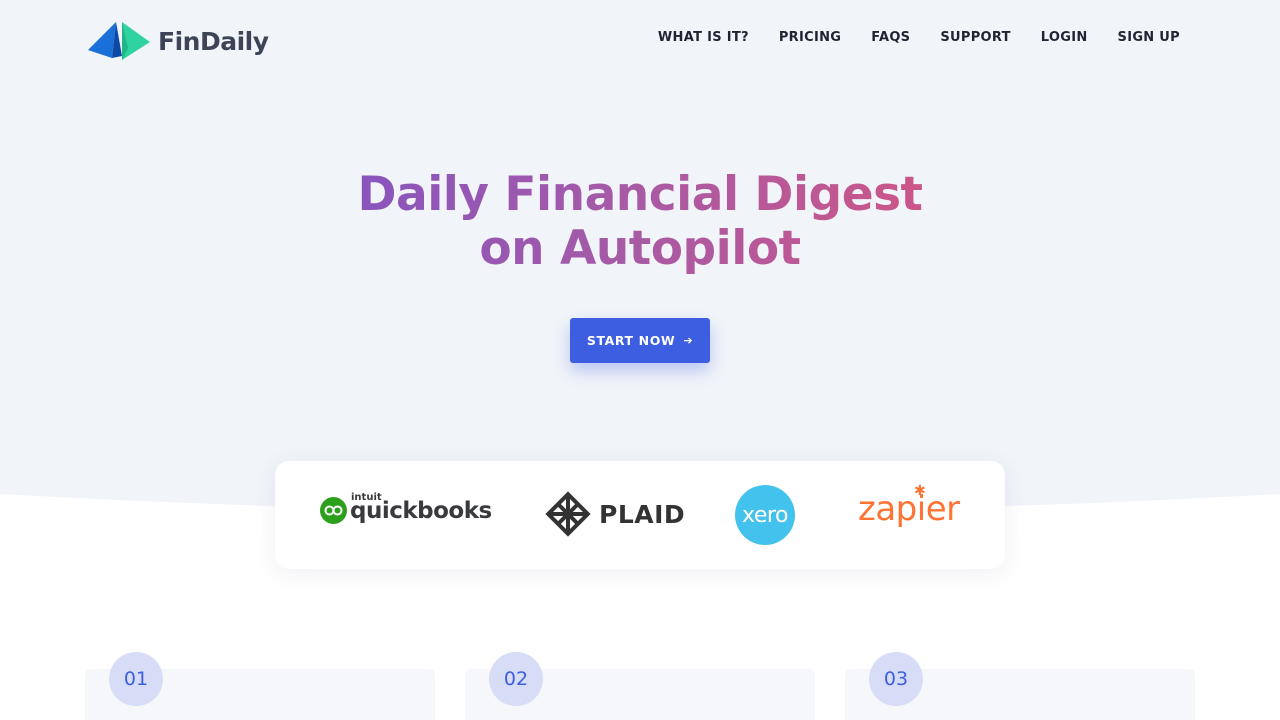  What do you see at coordinates (406, 508) in the screenshot?
I see `quickbooks-logo: intuit quickbooks` at bounding box center [406, 508].